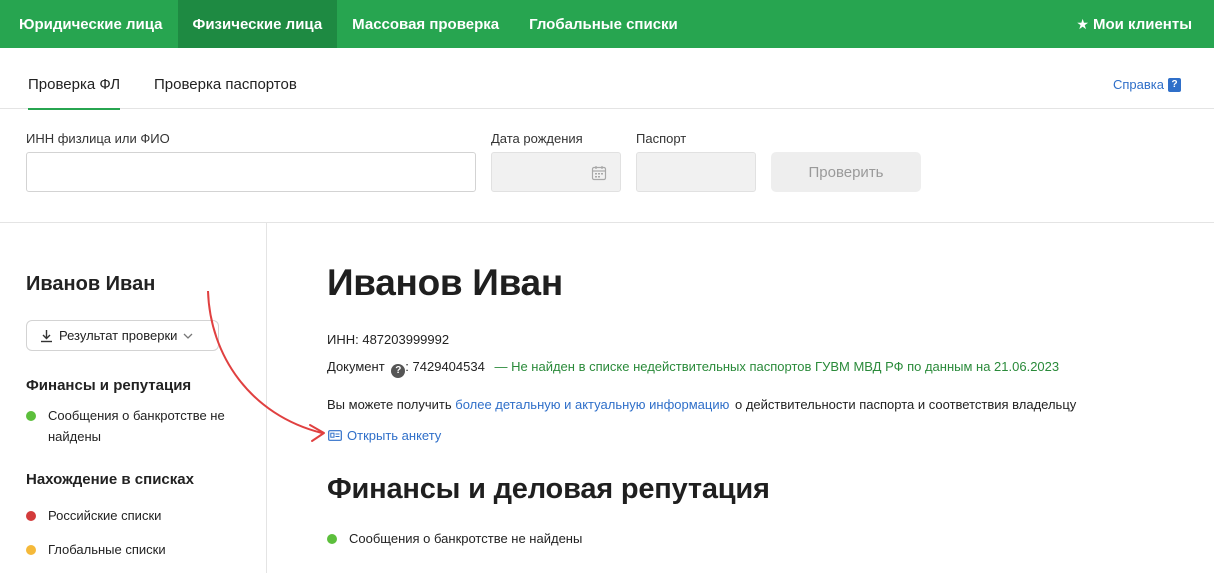  What do you see at coordinates (607, 222) in the screenshot?
I see `divider` at bounding box center [607, 222].